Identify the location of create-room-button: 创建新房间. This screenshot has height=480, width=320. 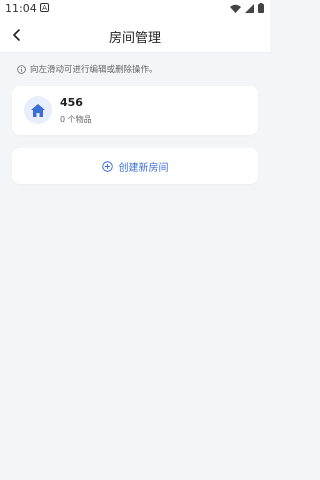
(135, 166).